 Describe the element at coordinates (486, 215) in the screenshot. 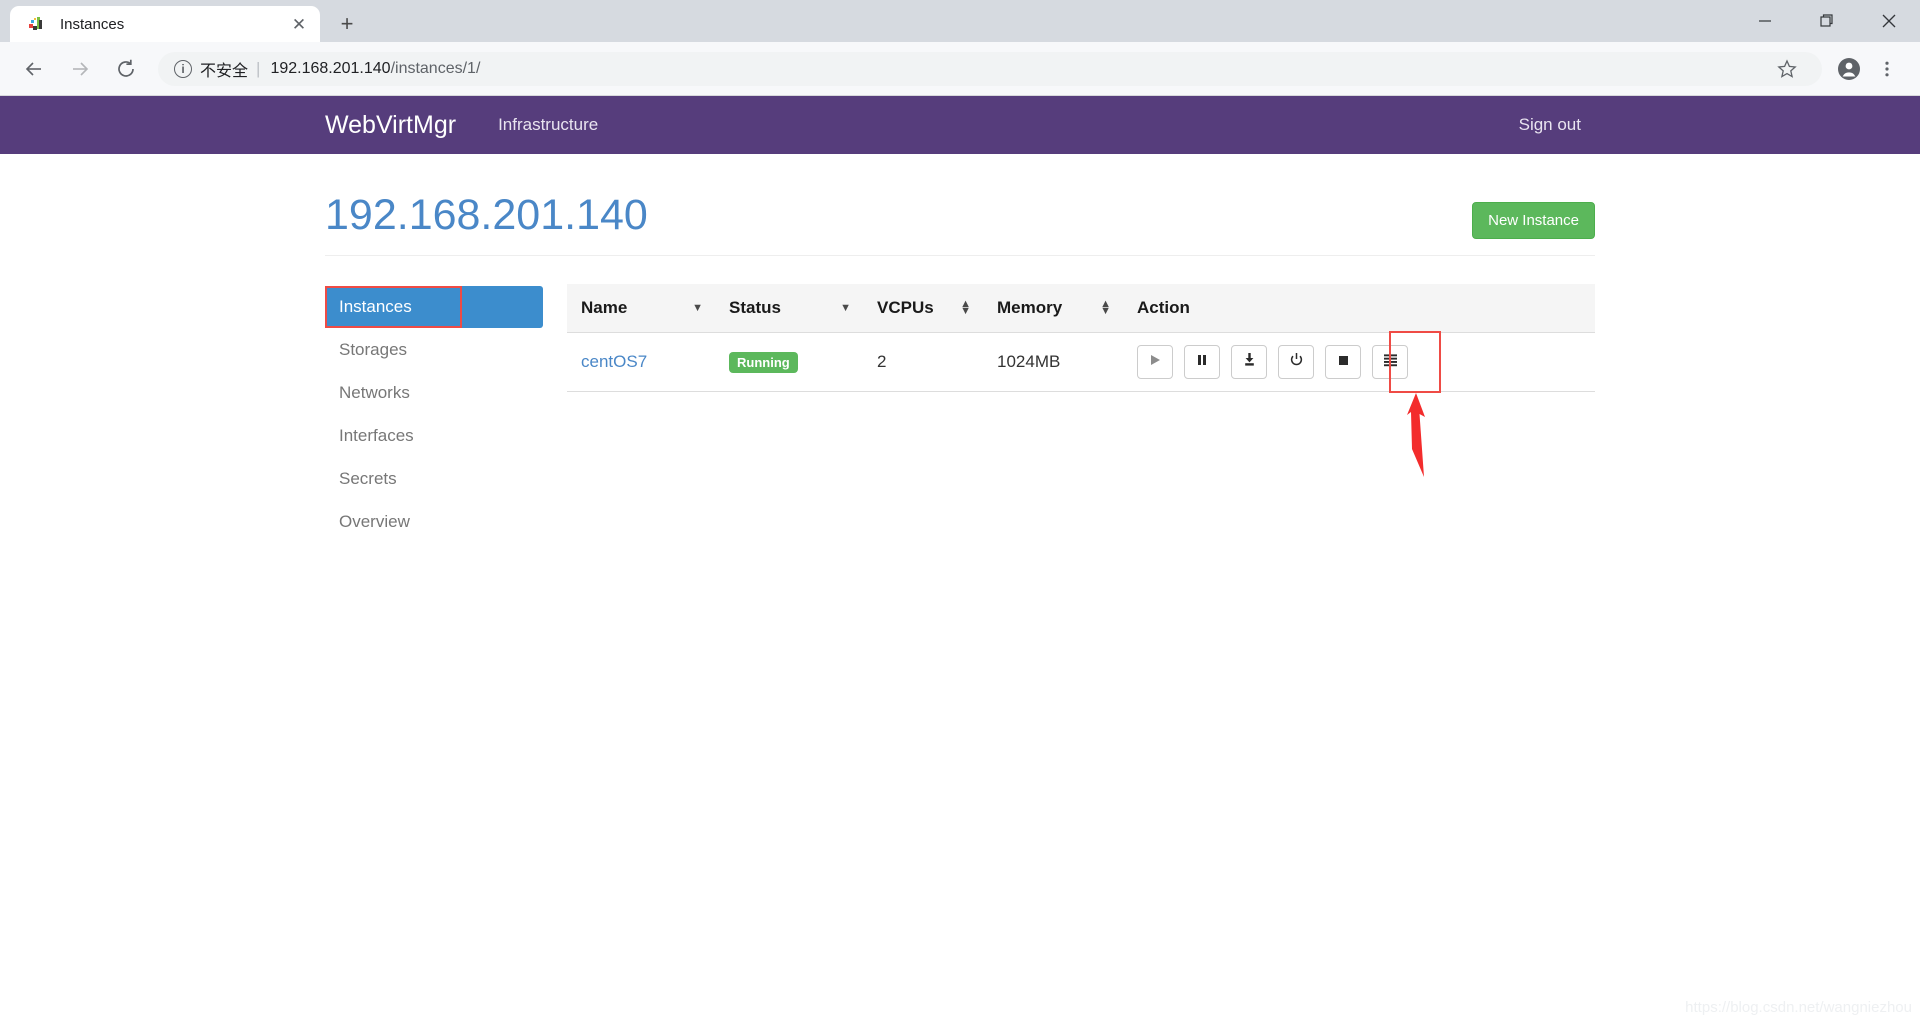

I see `page-title: 192.168.201.140` at that location.